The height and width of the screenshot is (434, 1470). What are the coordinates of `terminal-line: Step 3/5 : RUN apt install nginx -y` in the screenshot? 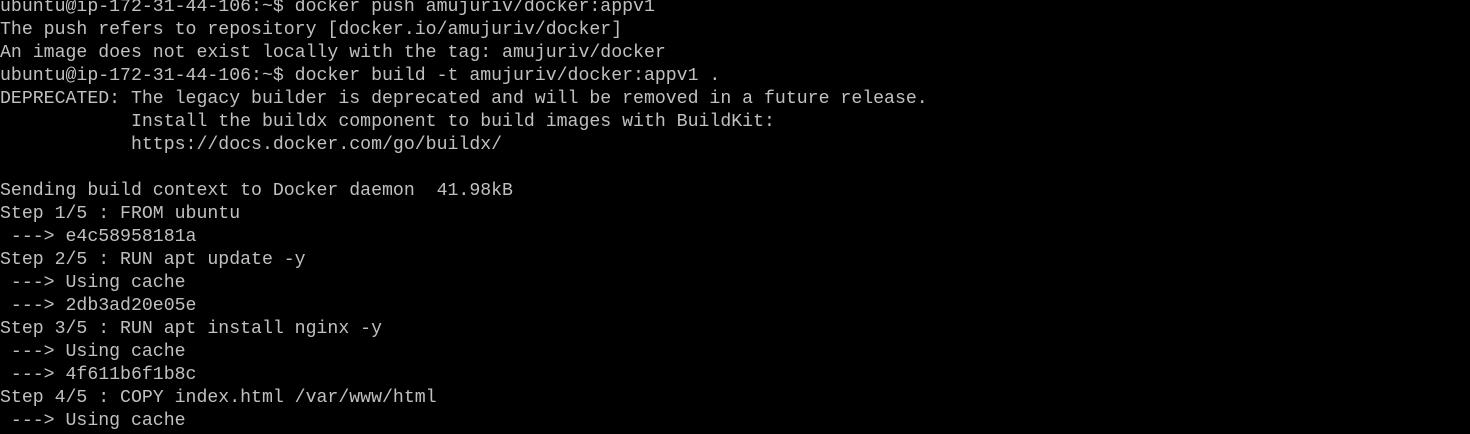 It's located at (191, 329).